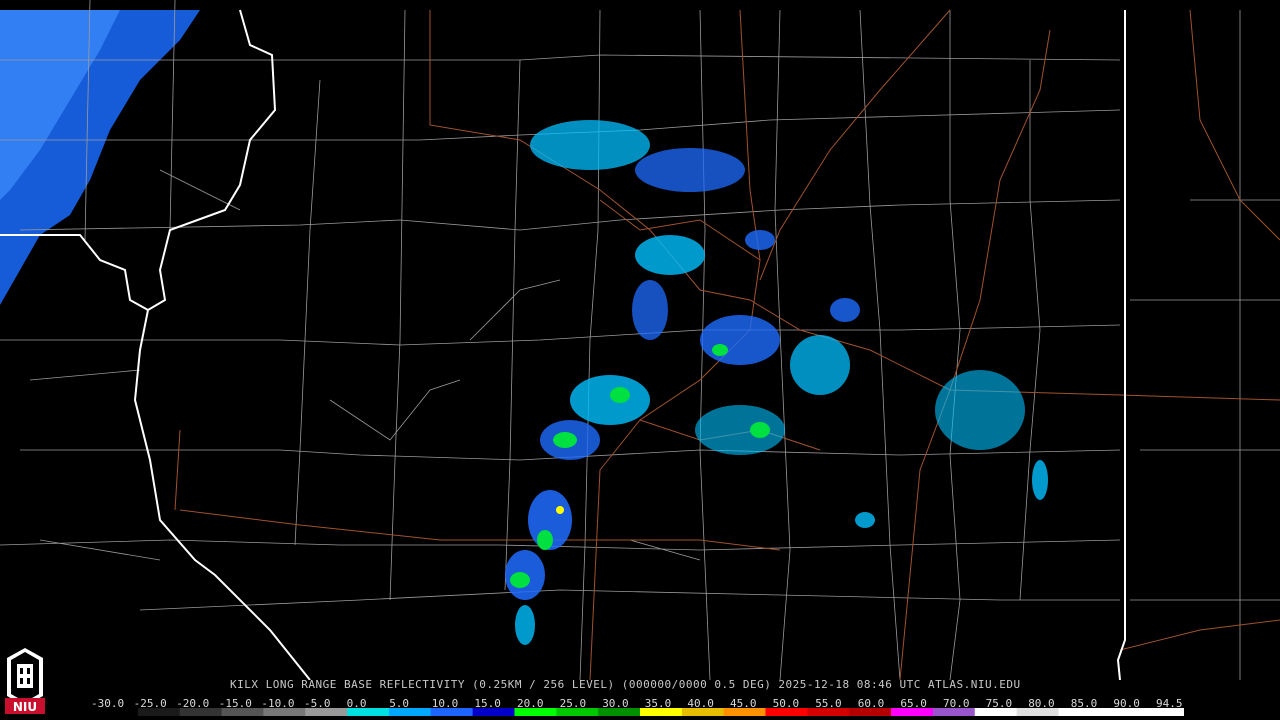 The height and width of the screenshot is (720, 1280). I want to click on logo-text: NIU, so click(25, 707).